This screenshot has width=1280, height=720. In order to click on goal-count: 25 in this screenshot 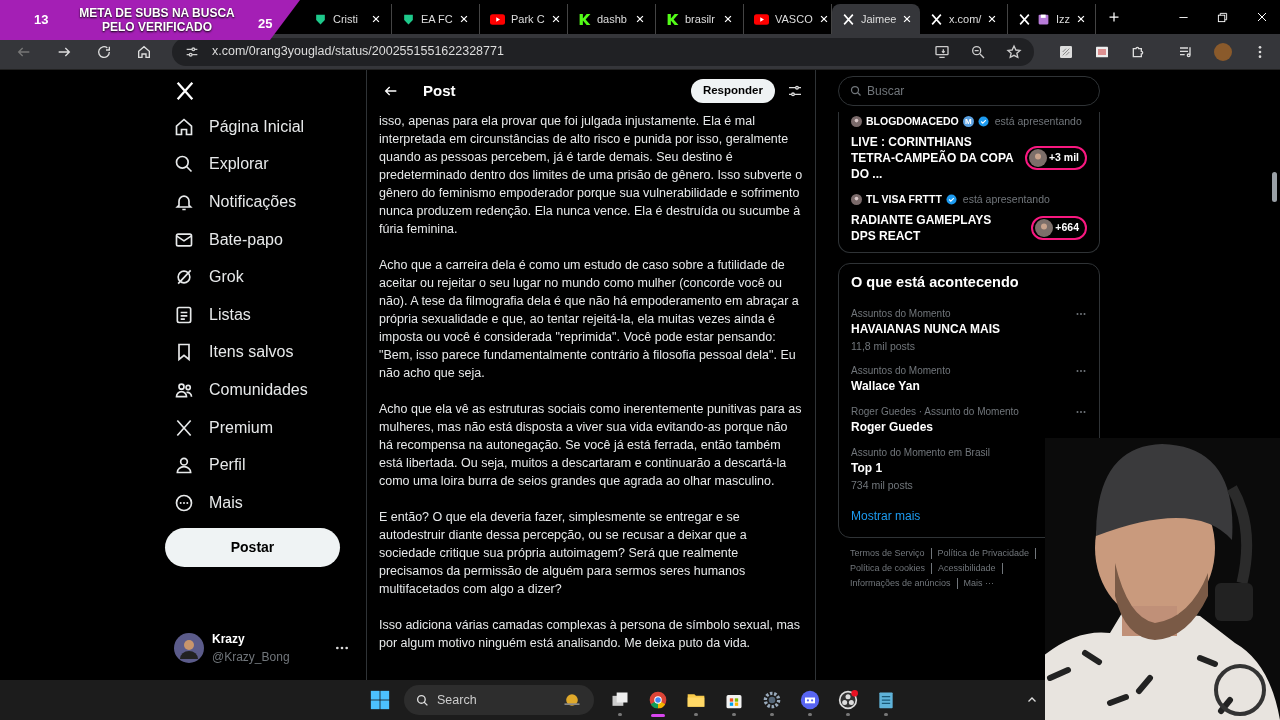, I will do `click(265, 24)`.